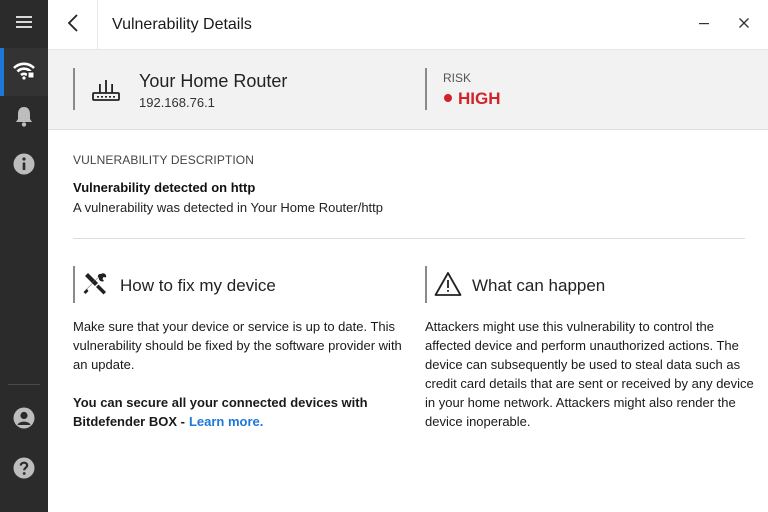 This screenshot has height=512, width=768. I want to click on device-ip: 192.168.76.1, so click(177, 102).